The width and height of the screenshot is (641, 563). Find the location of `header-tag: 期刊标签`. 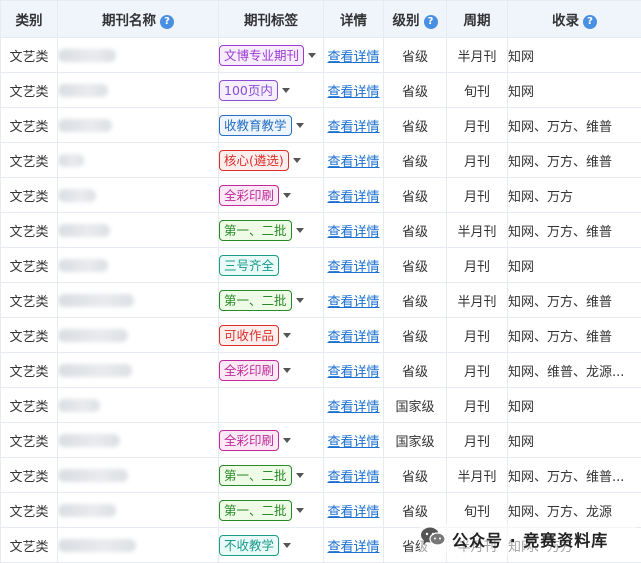

header-tag: 期刊标签 is located at coordinates (271, 19).